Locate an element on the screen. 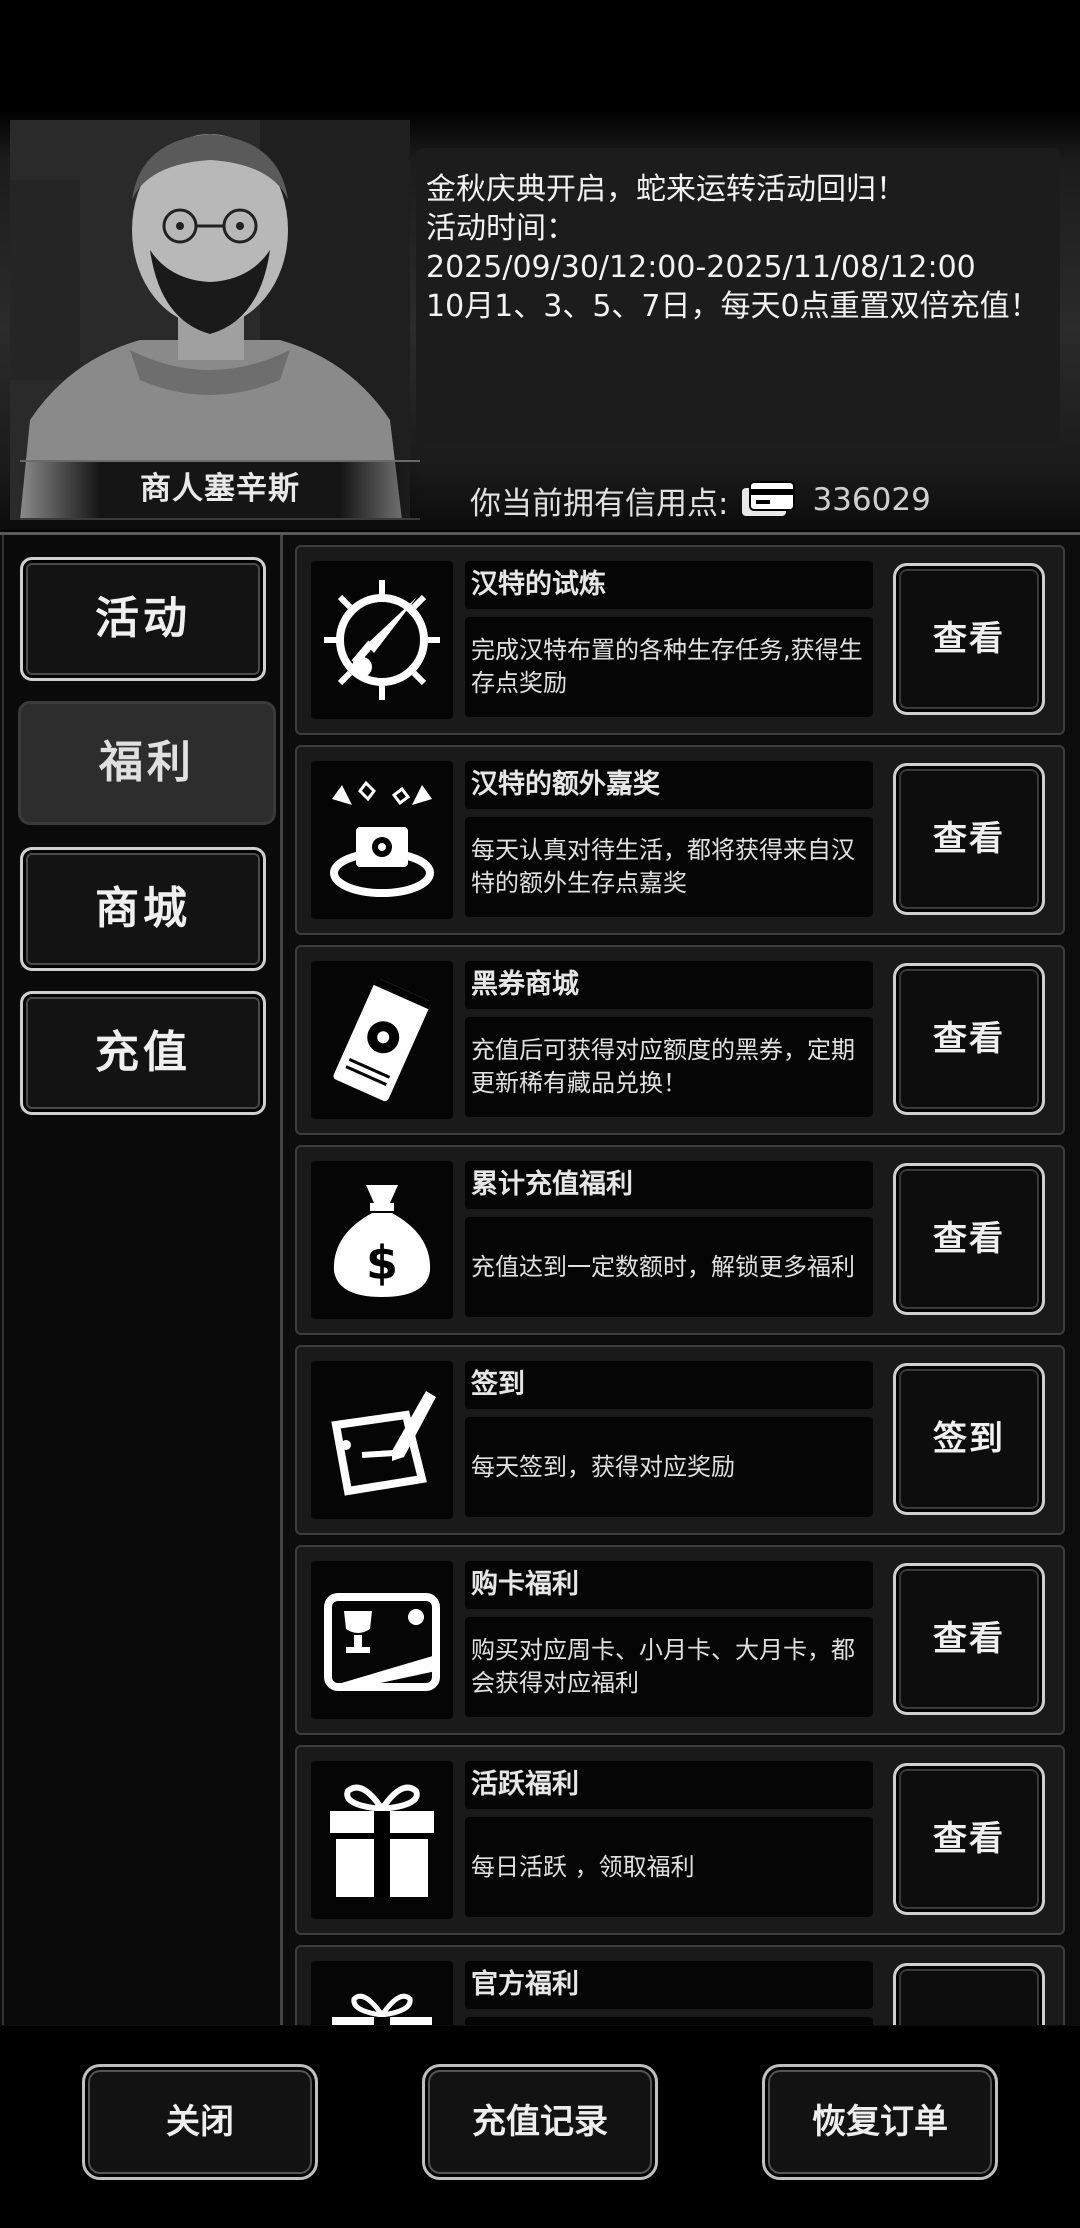 This screenshot has height=2228, width=1080. close-button: 关闭 is located at coordinates (200, 2122).